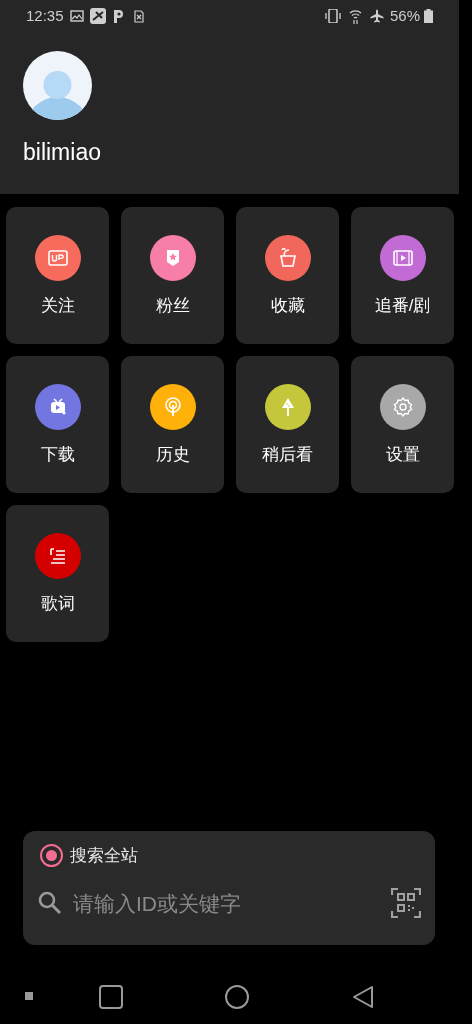  I want to click on username: bilimiao, so click(62, 152).